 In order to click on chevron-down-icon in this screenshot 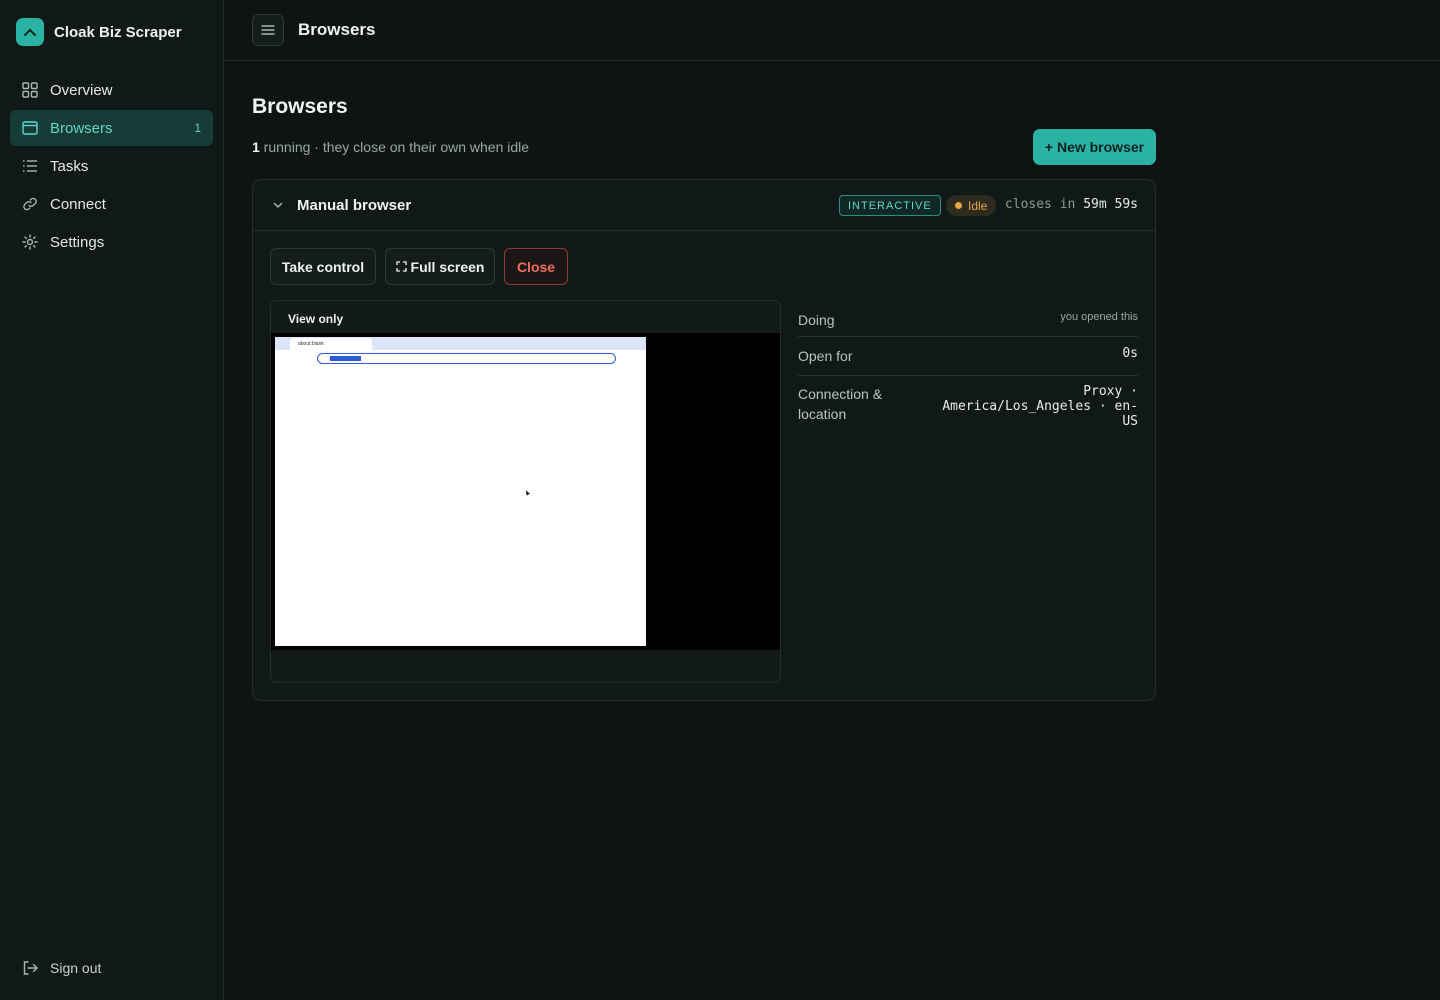, I will do `click(278, 205)`.